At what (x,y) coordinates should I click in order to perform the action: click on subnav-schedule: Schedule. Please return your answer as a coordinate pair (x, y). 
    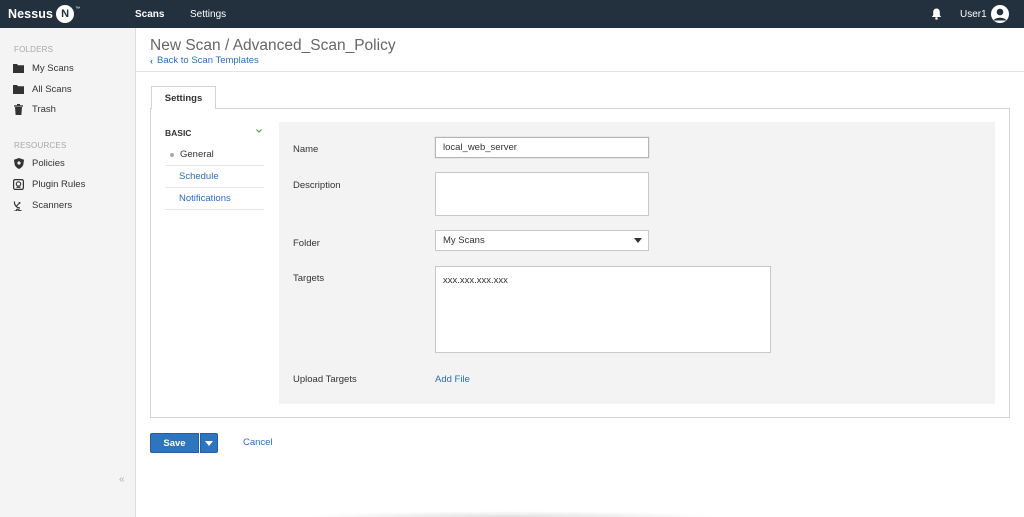
    Looking at the image, I should click on (214, 177).